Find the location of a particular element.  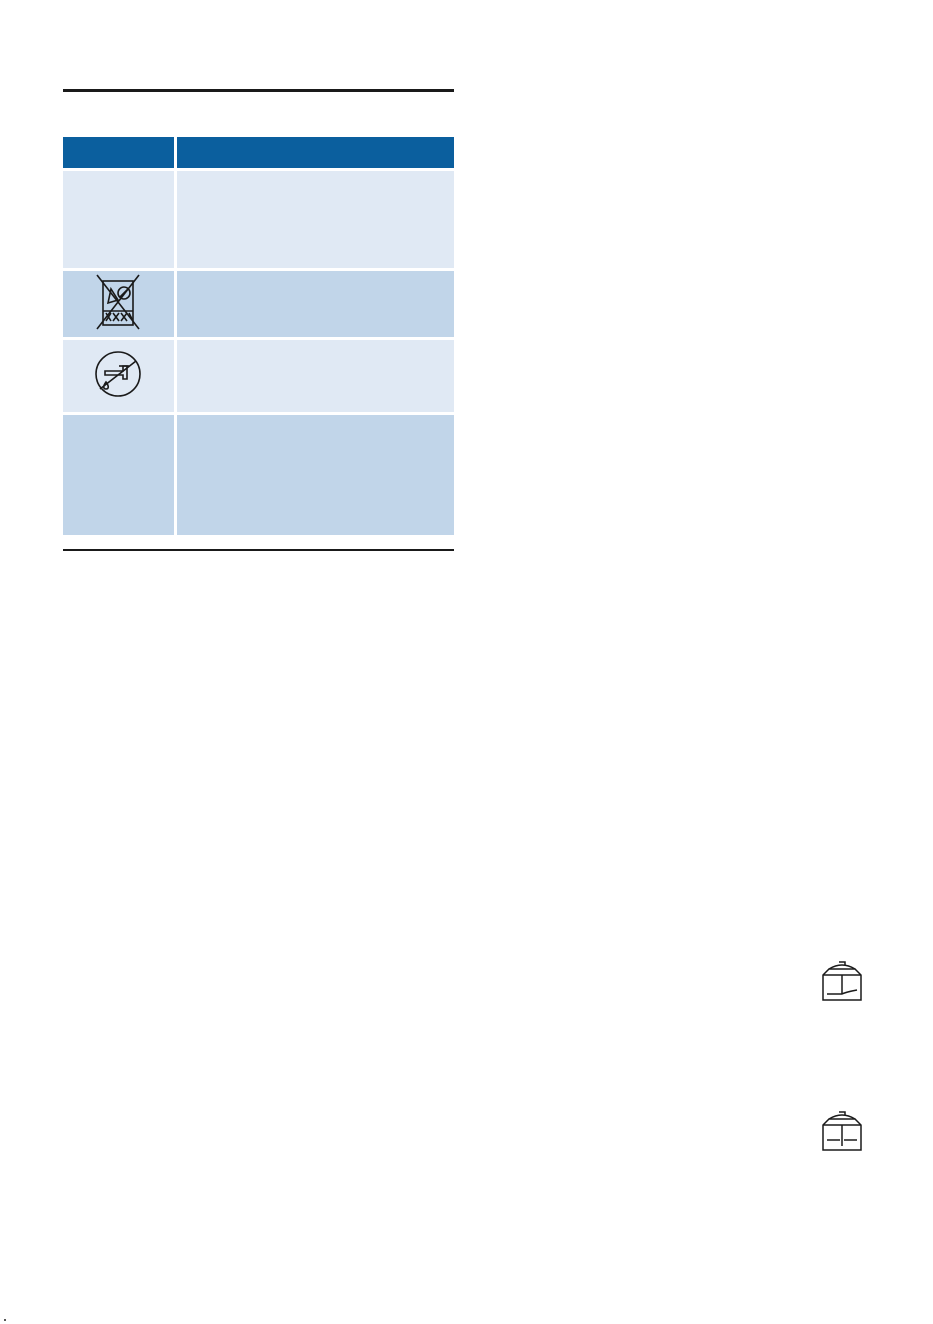

symbols-table is located at coordinates (258, 336).